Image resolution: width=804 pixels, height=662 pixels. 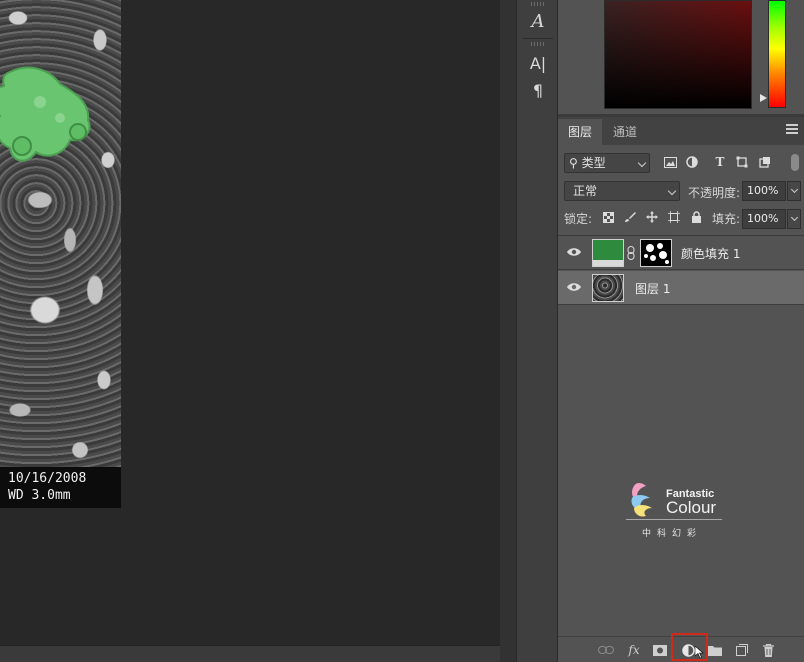 What do you see at coordinates (763, 98) in the screenshot?
I see `hue-slider-marker` at bounding box center [763, 98].